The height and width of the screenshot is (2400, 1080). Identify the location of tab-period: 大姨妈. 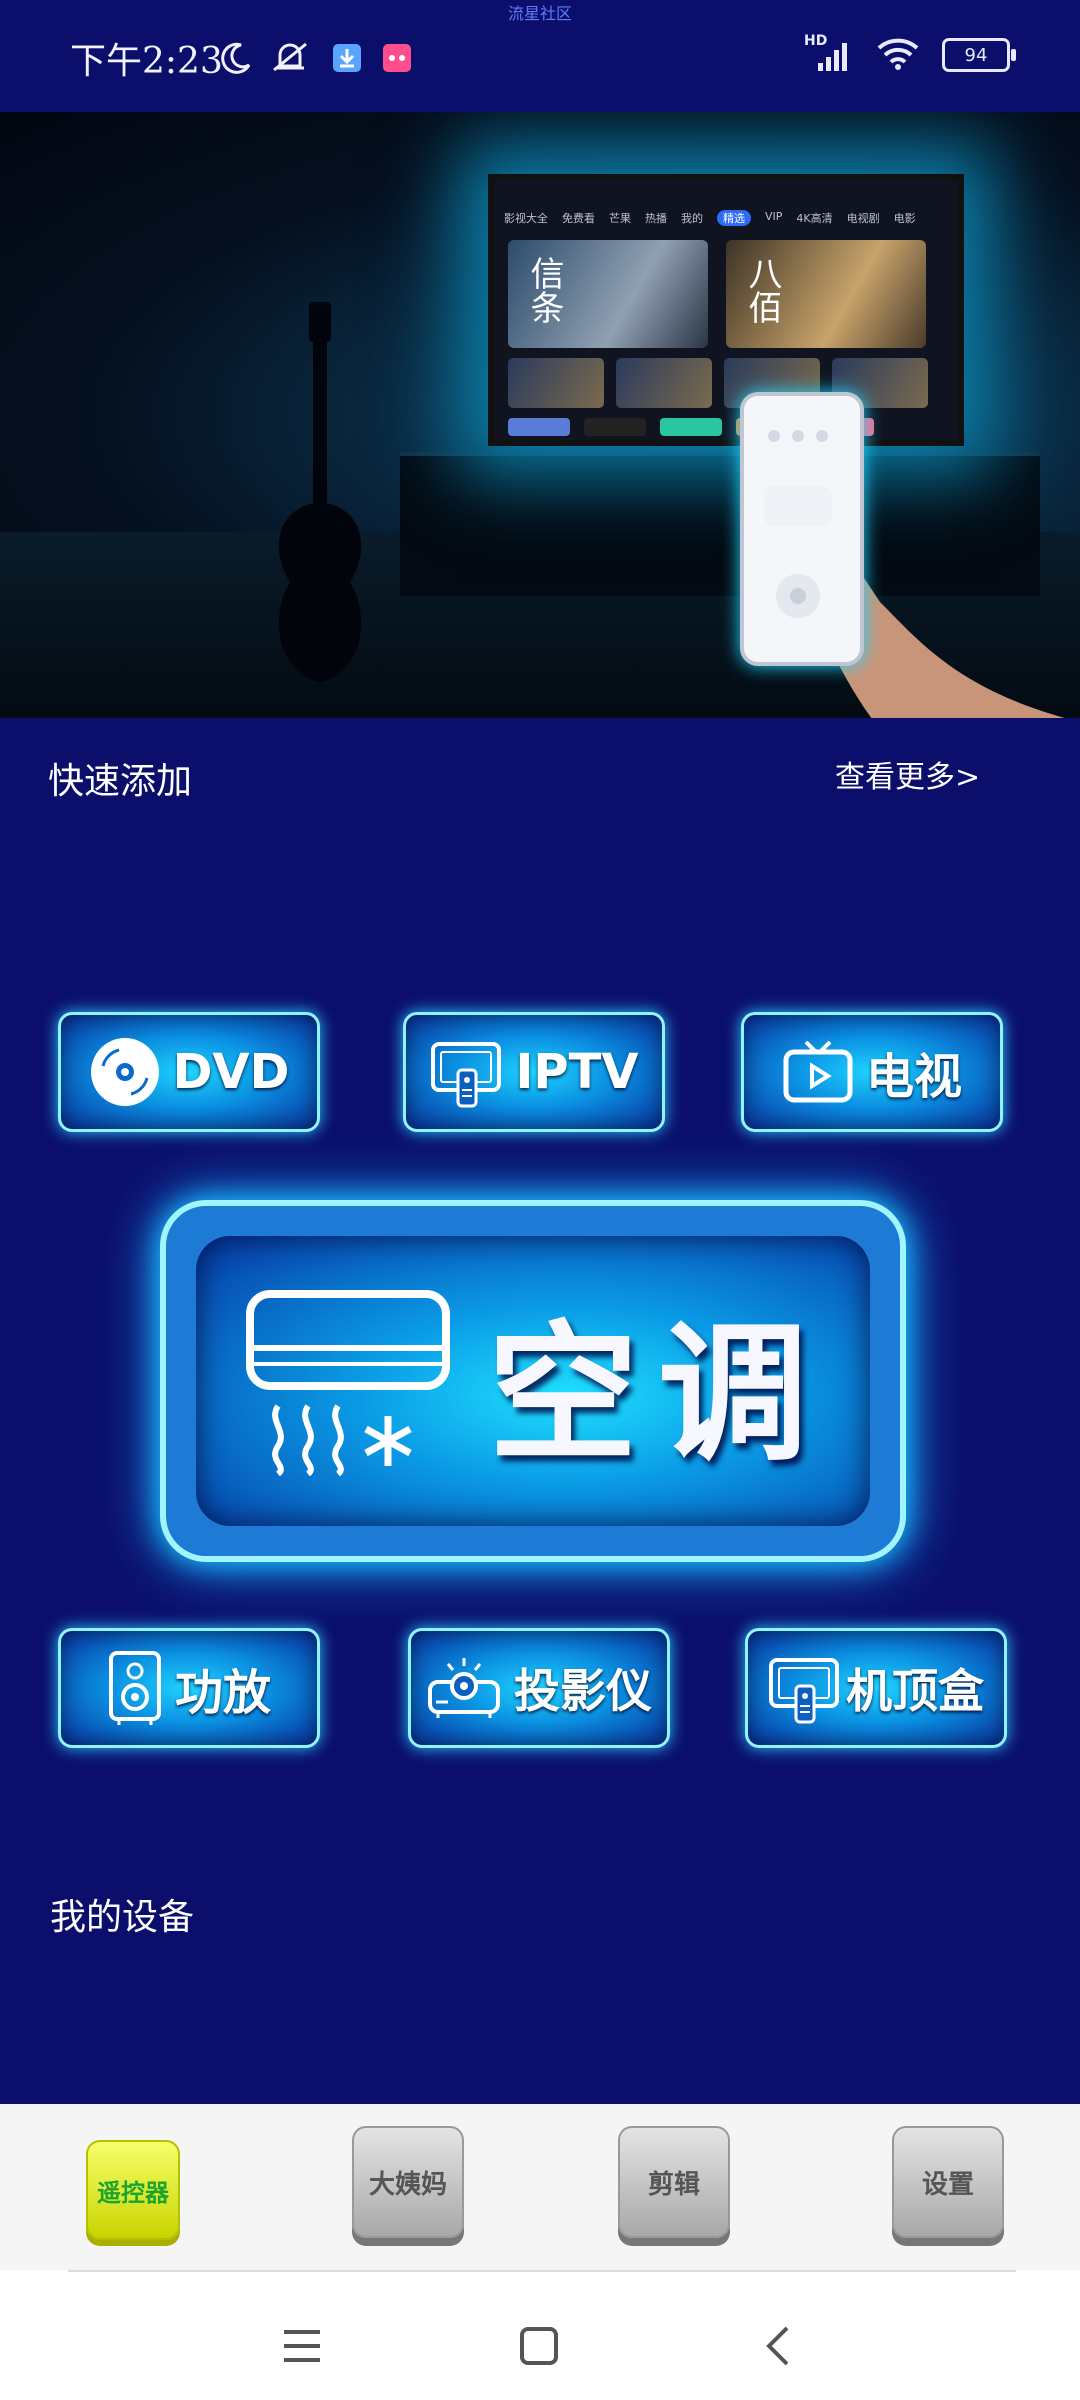
(408, 2182).